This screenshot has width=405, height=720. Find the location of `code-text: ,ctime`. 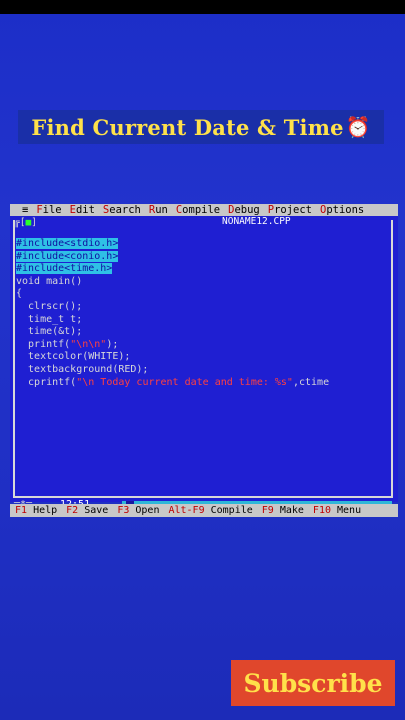

code-text: ,ctime is located at coordinates (311, 382).